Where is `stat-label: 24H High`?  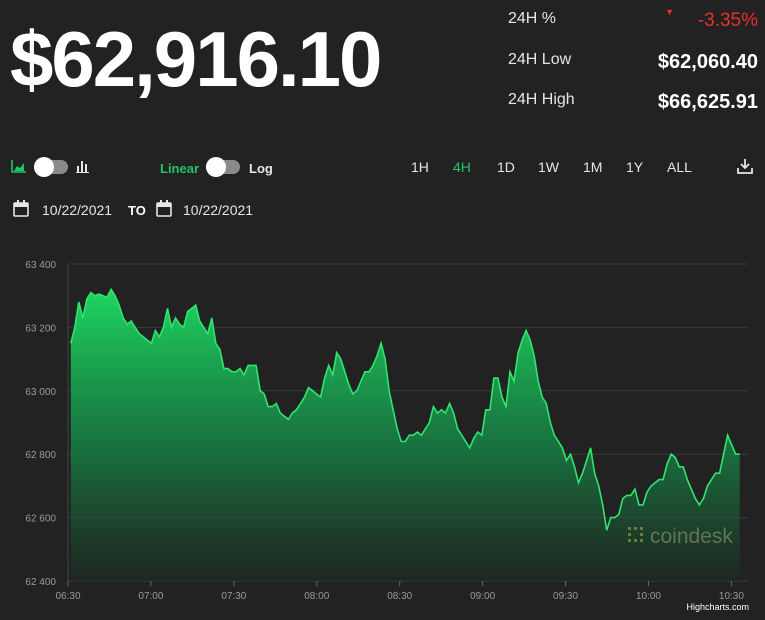
stat-label: 24H High is located at coordinates (541, 99).